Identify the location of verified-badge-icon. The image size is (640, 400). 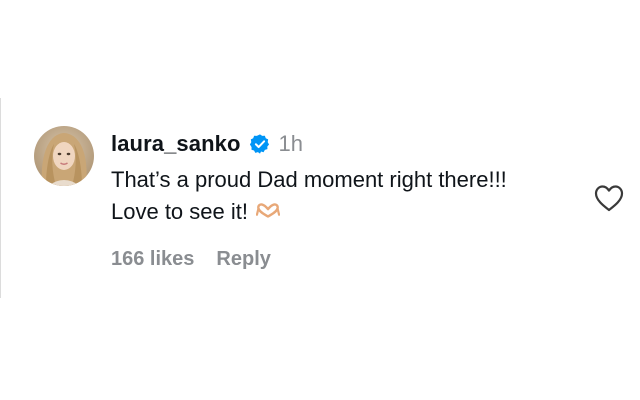
(259, 144).